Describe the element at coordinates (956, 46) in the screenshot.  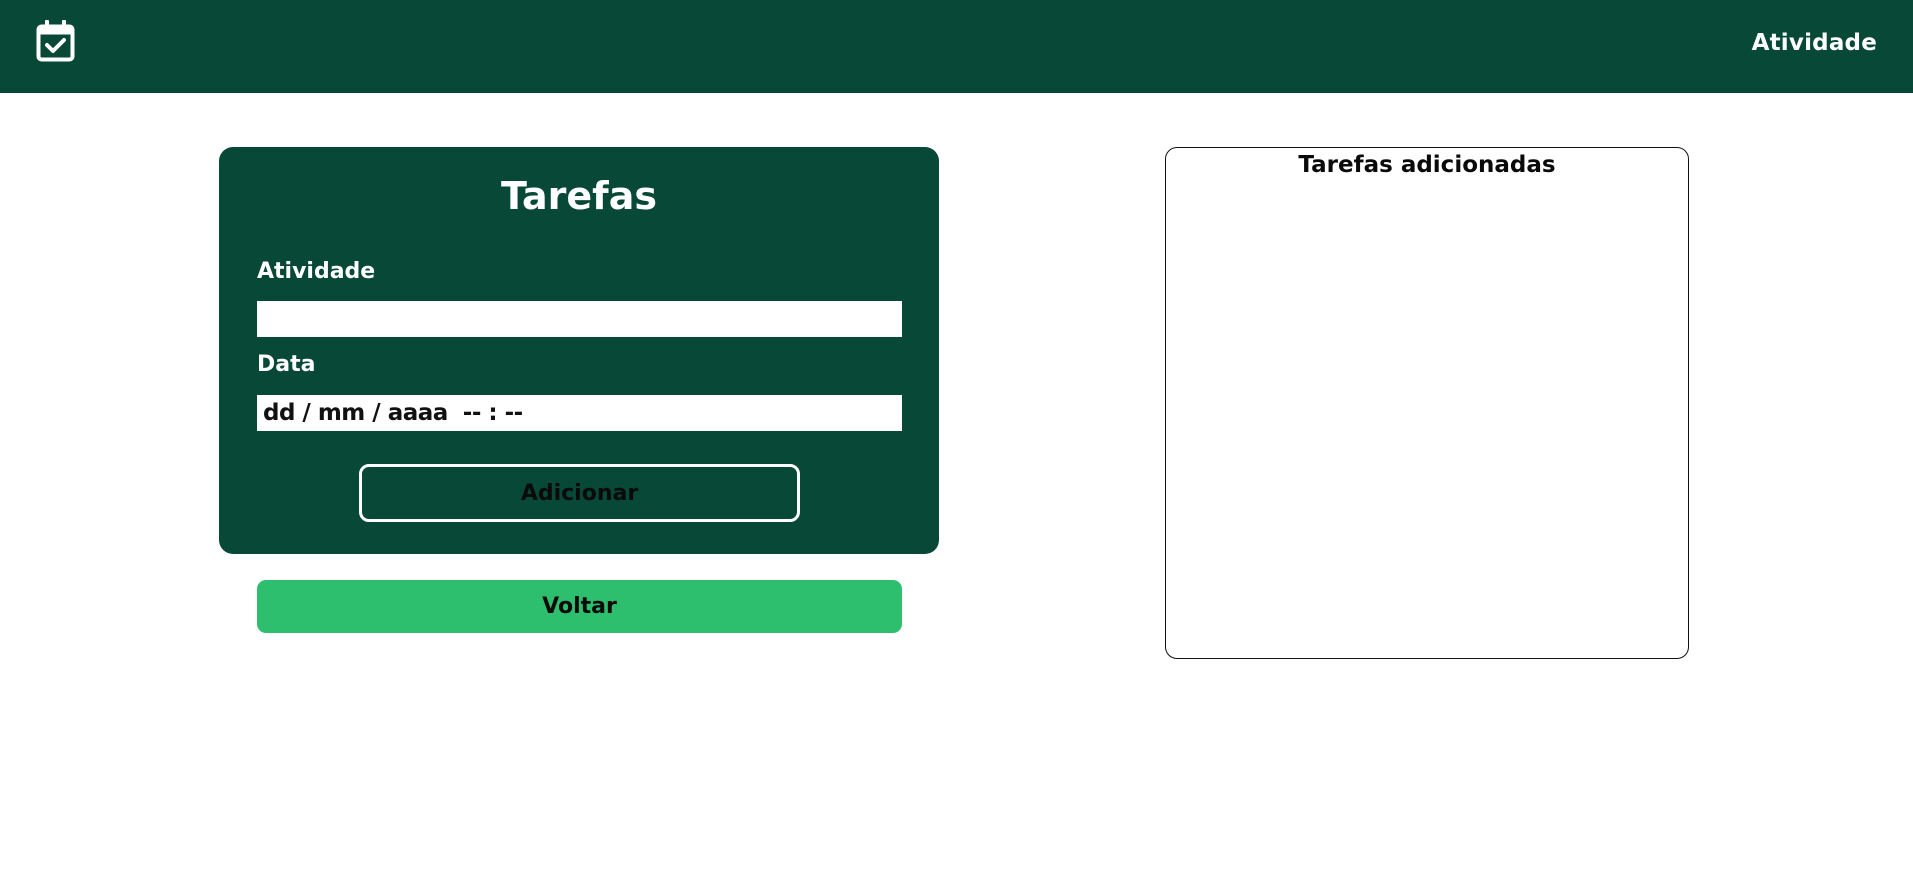
I see `top-navbar: Atividade` at that location.